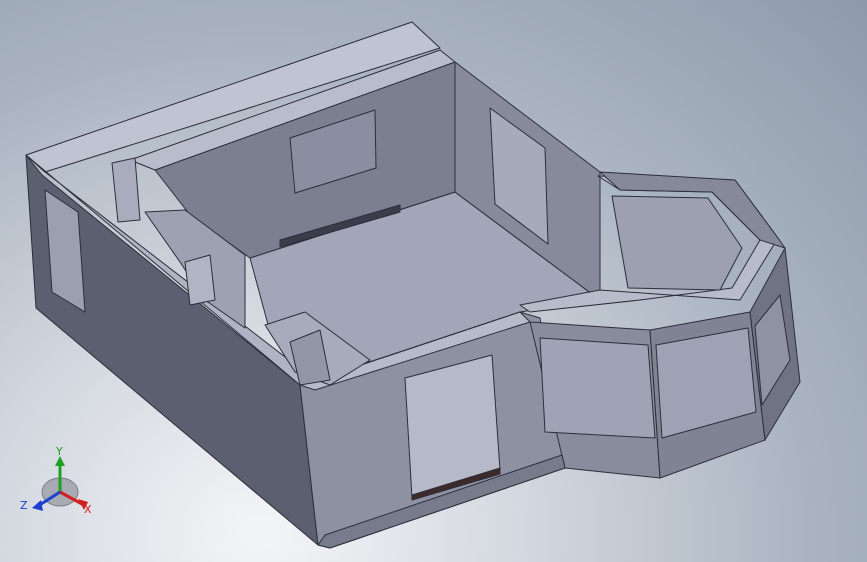 The width and height of the screenshot is (867, 562). I want to click on axis-triad-icon: Y X Z, so click(56, 486).